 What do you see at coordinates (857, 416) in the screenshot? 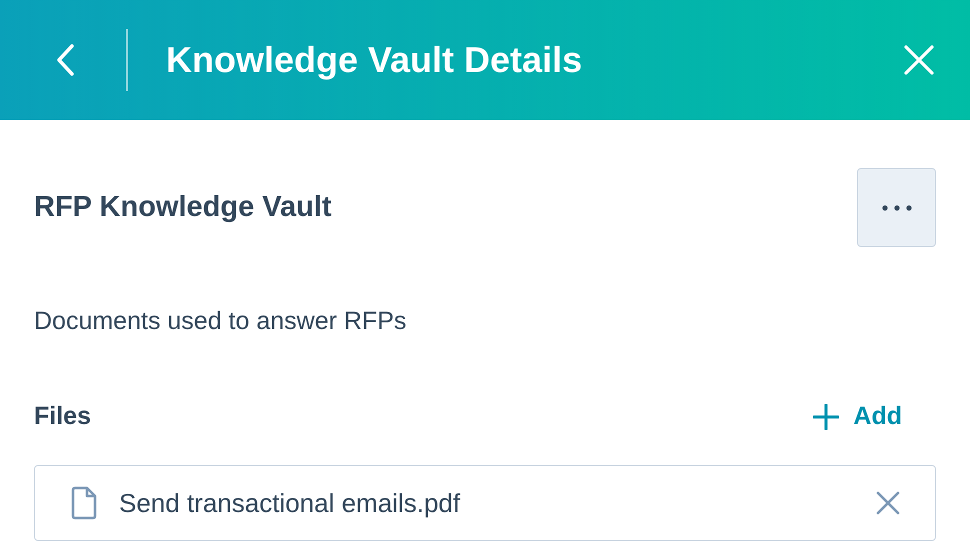
I see `add-button: Add` at bounding box center [857, 416].